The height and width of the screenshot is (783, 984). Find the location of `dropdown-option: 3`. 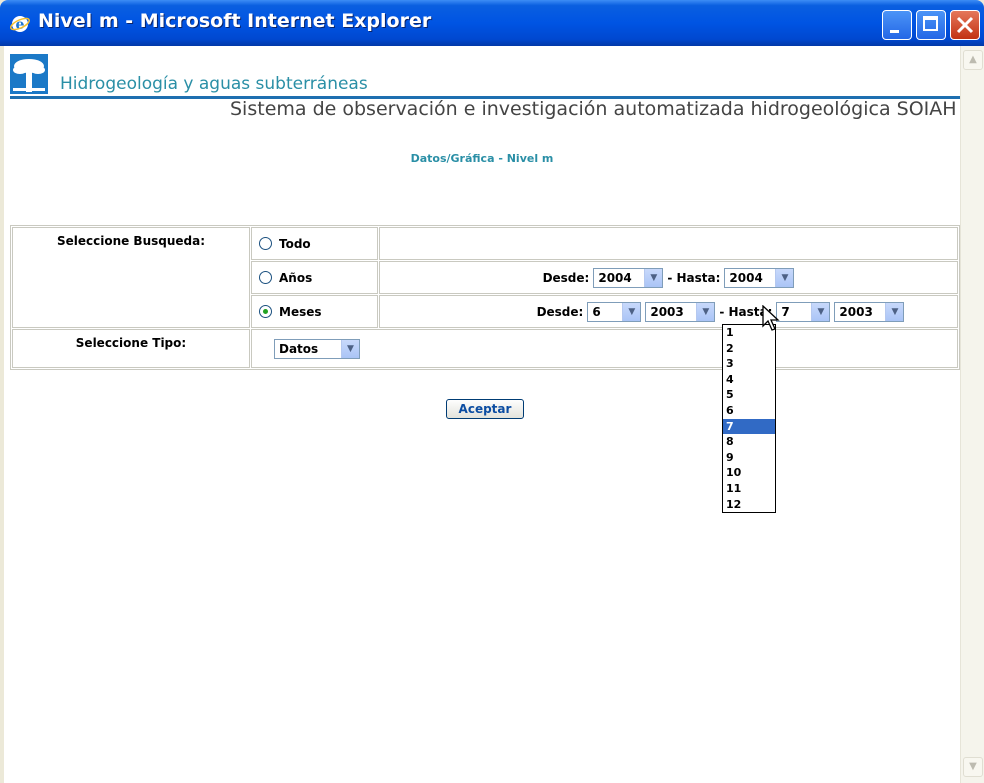

dropdown-option: 3 is located at coordinates (749, 364).